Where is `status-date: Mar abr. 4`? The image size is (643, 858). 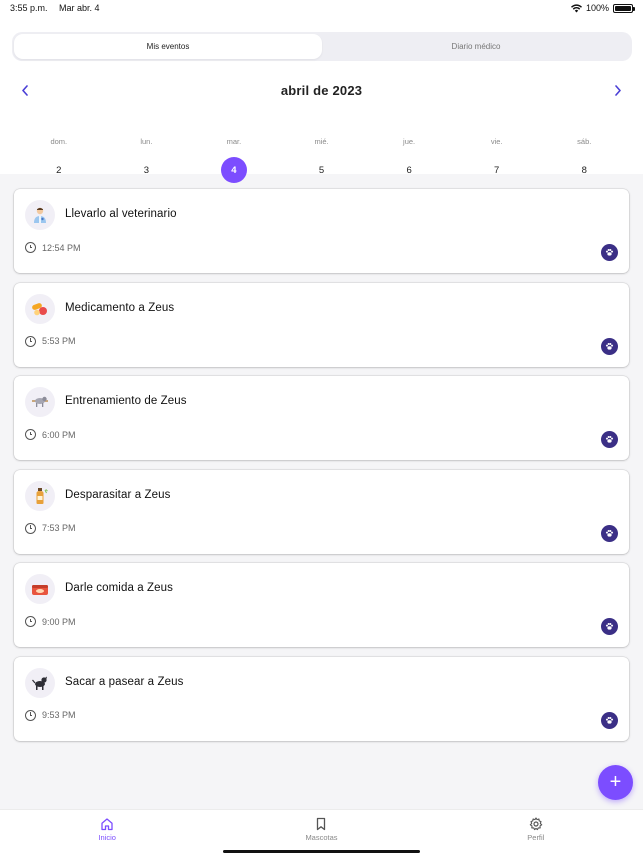 status-date: Mar abr. 4 is located at coordinates (79, 8).